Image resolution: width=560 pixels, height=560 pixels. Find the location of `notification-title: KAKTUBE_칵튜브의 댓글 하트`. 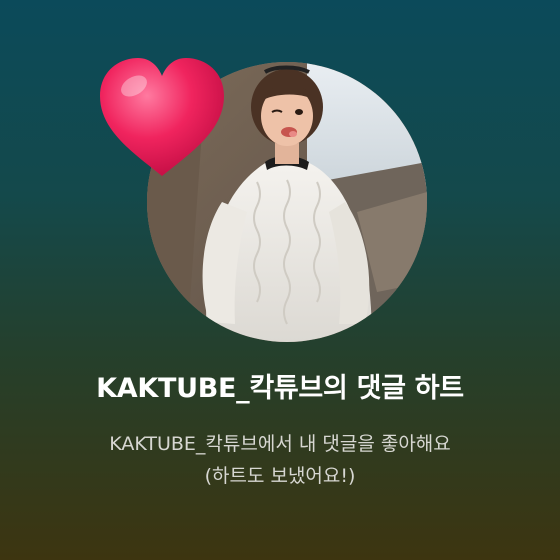

notification-title: KAKTUBE_칵튜브의 댓글 하트 is located at coordinates (280, 388).